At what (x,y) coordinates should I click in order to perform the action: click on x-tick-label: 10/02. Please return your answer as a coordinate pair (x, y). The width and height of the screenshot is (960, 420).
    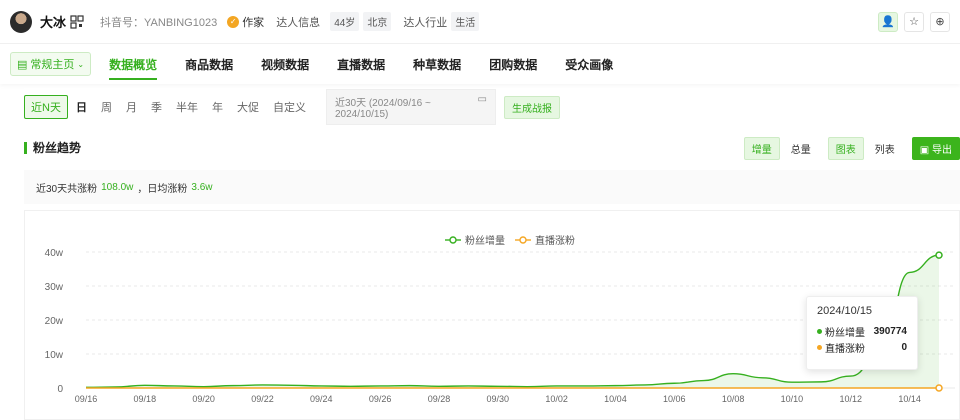
    Looking at the image, I should click on (556, 399).